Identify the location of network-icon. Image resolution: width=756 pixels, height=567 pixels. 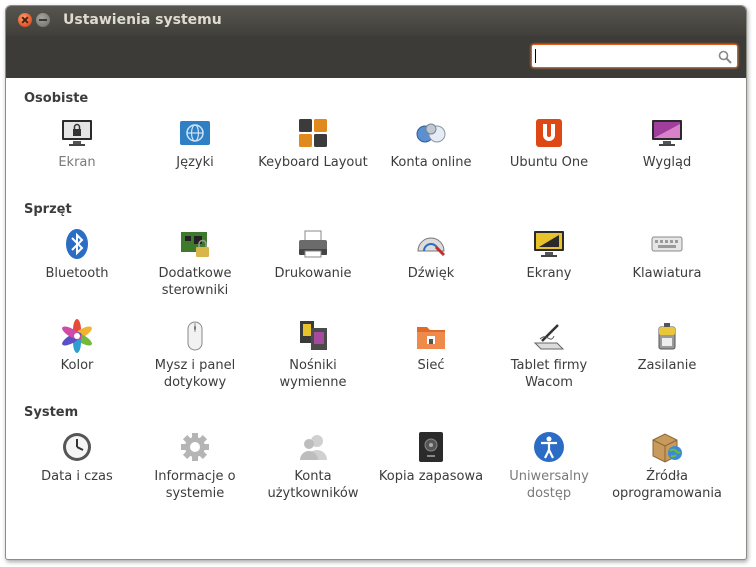
(431, 336).